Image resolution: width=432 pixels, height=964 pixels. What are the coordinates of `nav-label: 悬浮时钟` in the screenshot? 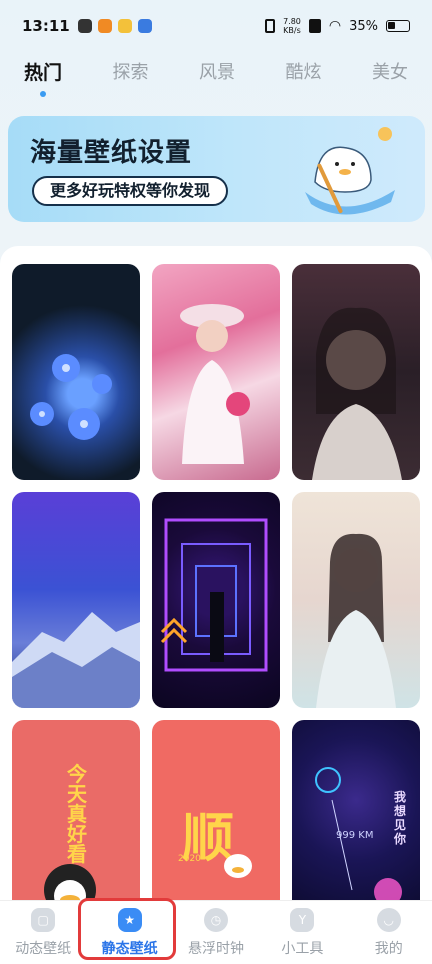 It's located at (215, 948).